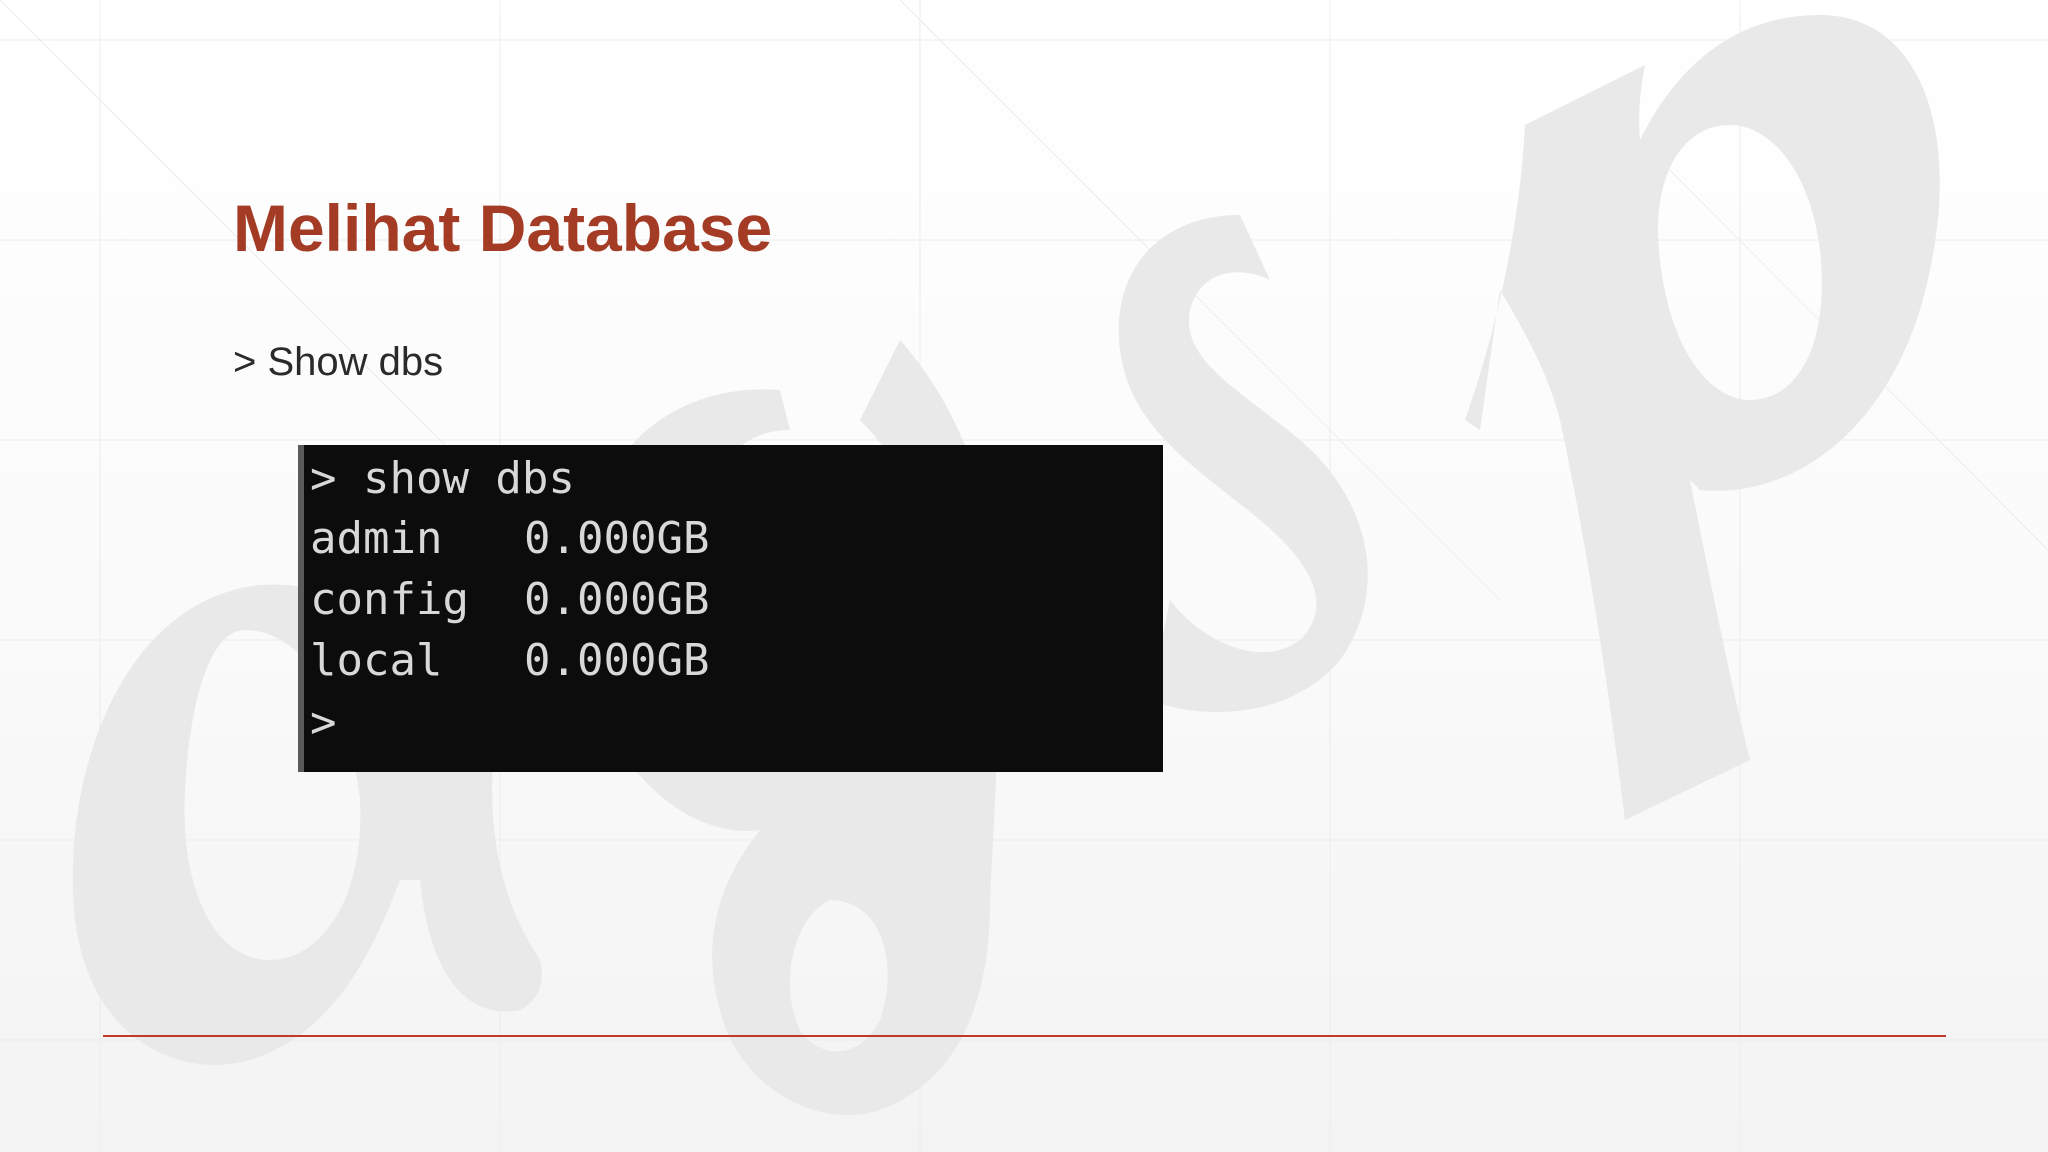 The image size is (2048, 1152). Describe the element at coordinates (376, 538) in the screenshot. I see `db-name: admin` at that location.